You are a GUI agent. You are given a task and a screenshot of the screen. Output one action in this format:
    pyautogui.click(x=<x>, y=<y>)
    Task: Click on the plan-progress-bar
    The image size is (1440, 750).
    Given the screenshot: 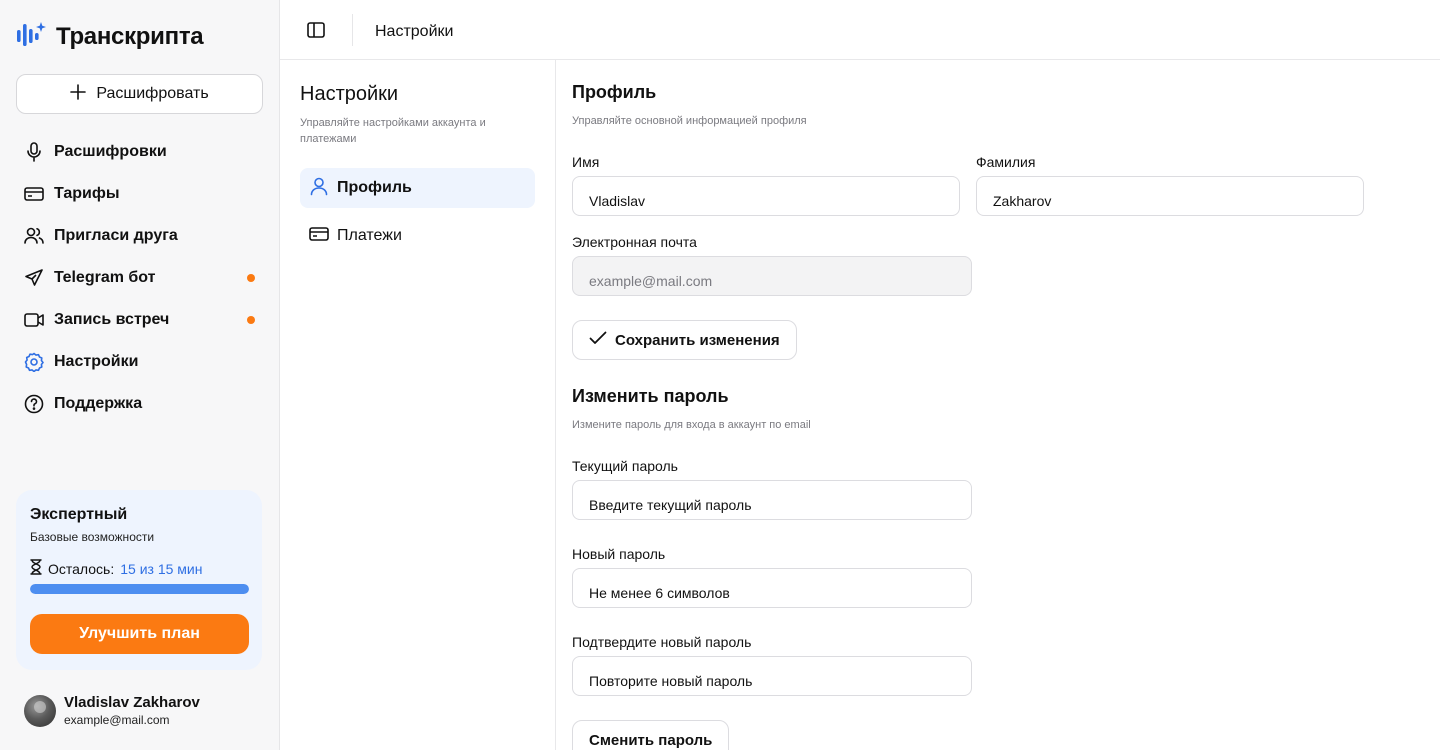 What is the action you would take?
    pyautogui.click(x=139, y=589)
    